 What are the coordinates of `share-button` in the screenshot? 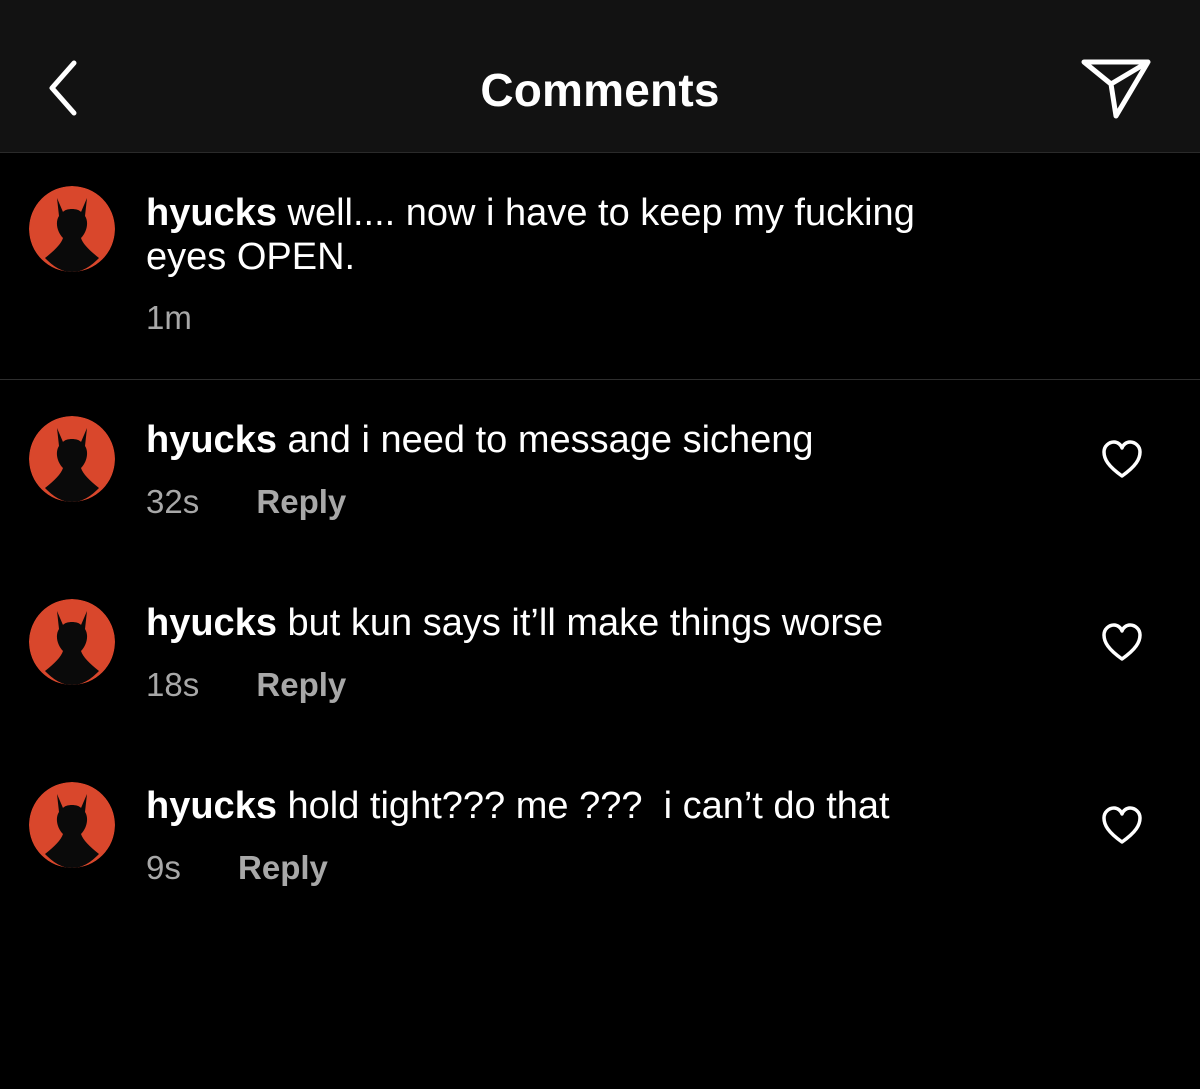 It's located at (1116, 88).